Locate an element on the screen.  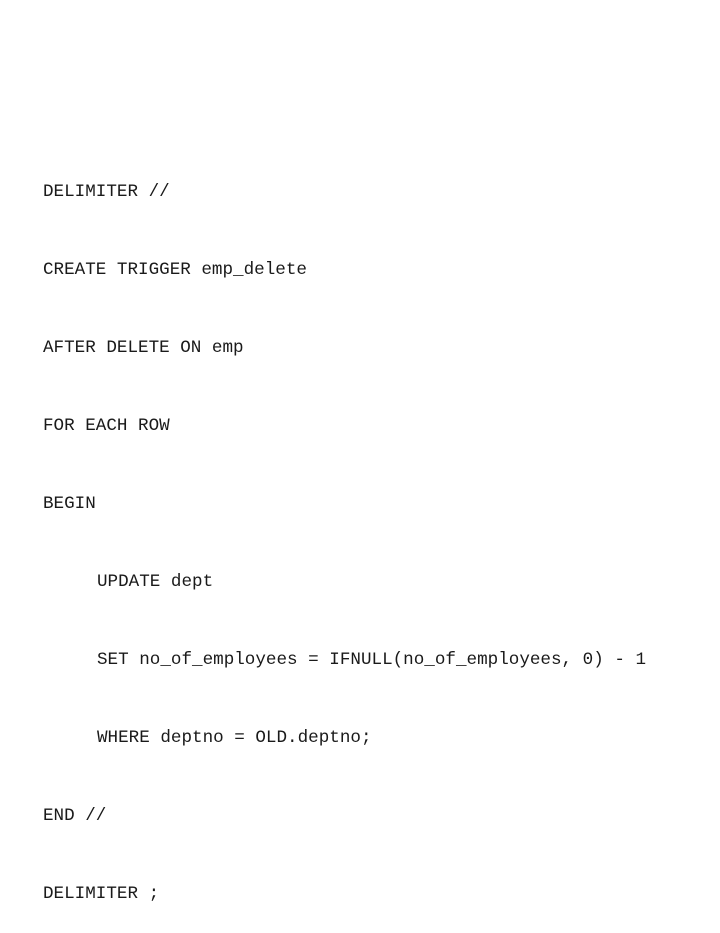
code-line: DELIMITER // is located at coordinates (106, 192).